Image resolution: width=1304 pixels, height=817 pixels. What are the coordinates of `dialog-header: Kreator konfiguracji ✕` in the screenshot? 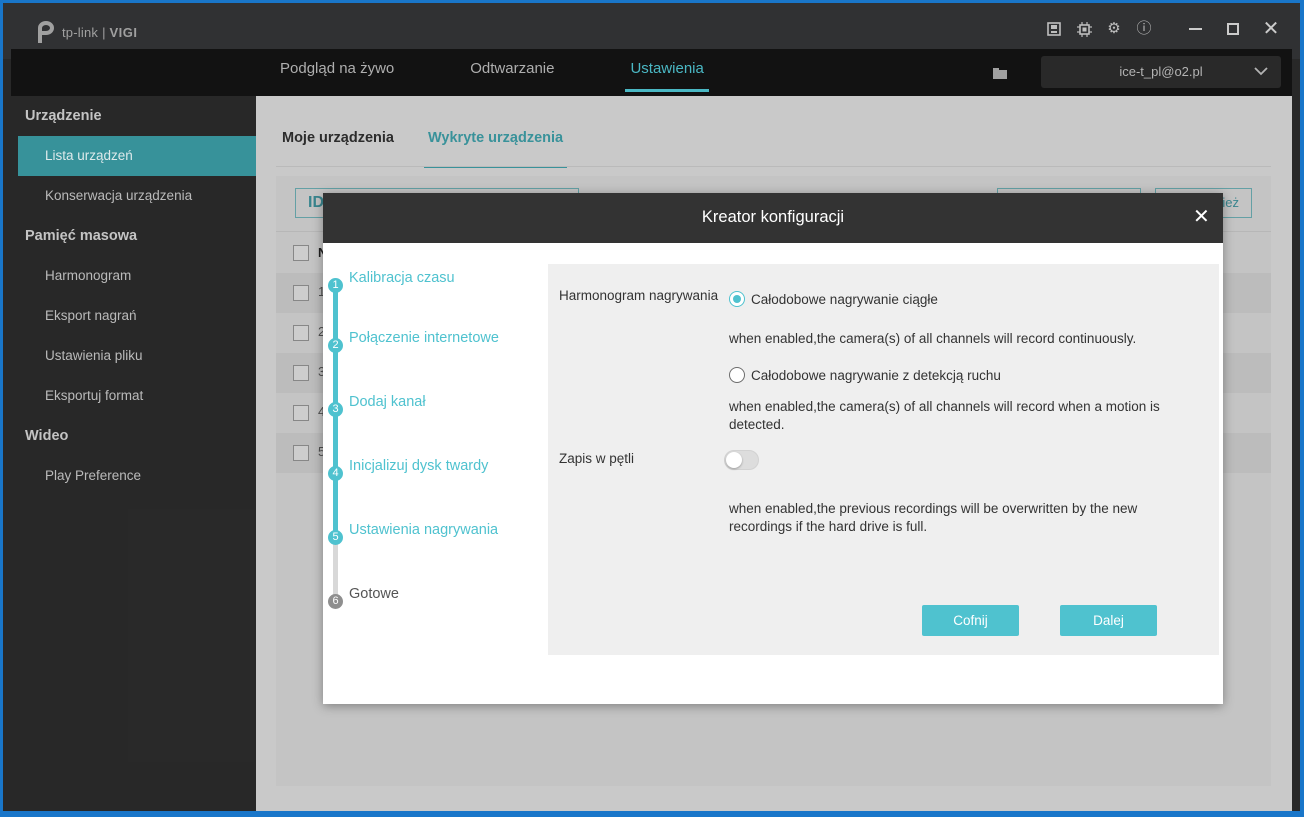 It's located at (773, 218).